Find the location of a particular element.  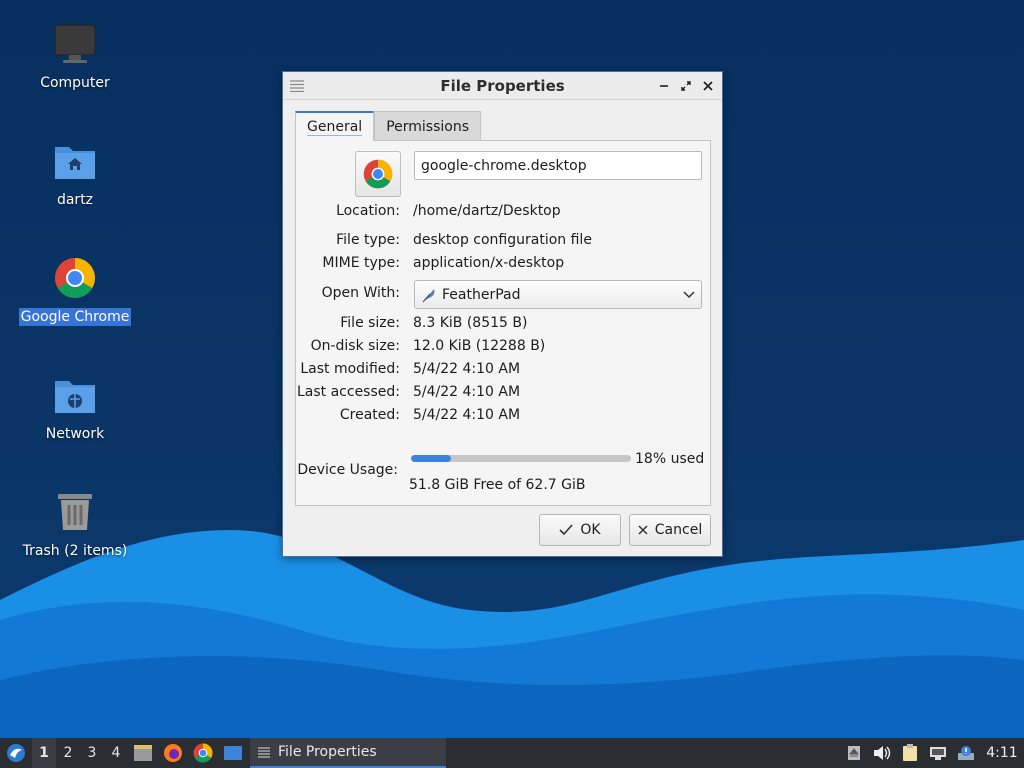

desktop-icon-computer: Computer is located at coordinates (75, 56).